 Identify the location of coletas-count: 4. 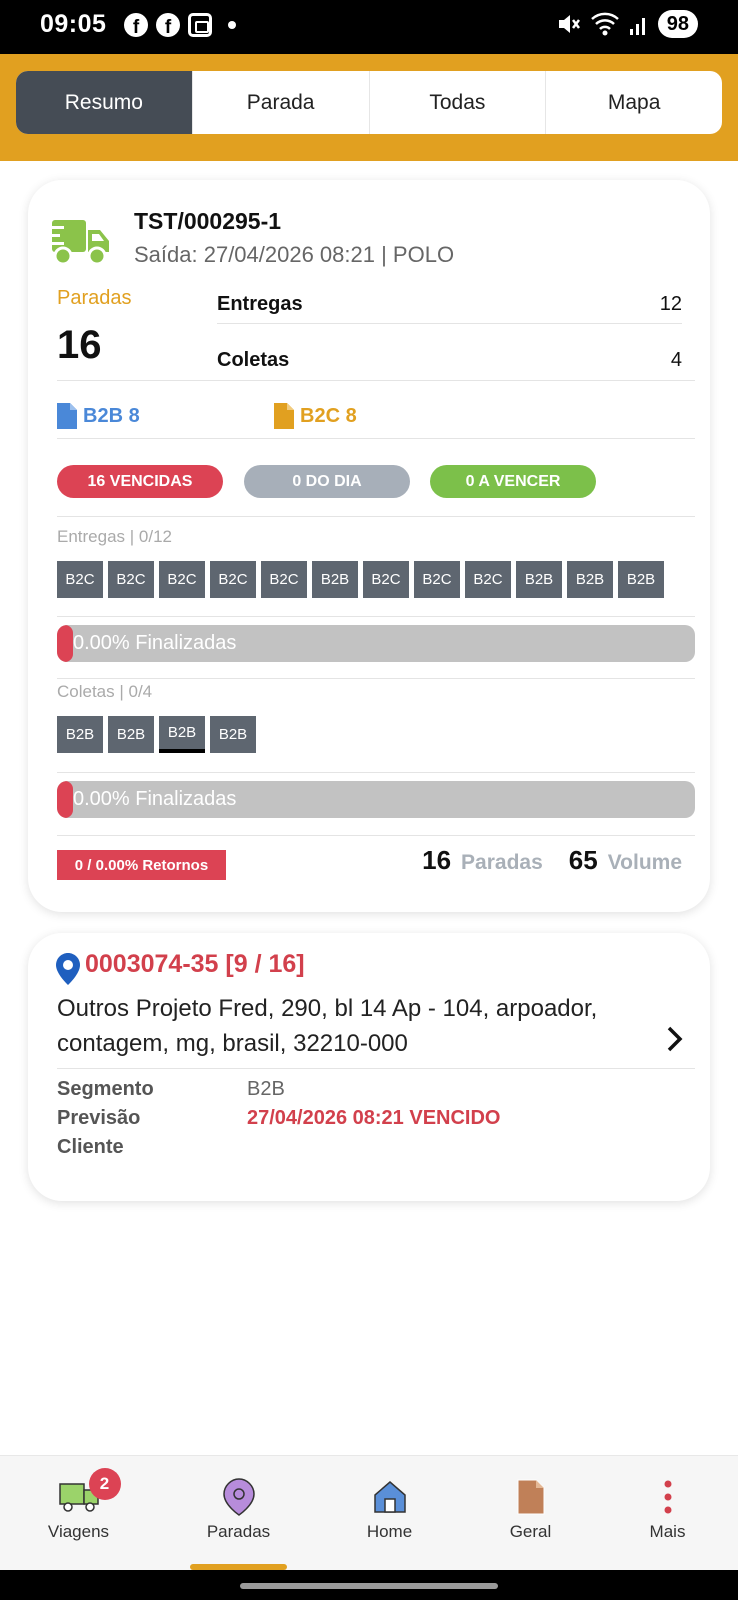
(676, 360).